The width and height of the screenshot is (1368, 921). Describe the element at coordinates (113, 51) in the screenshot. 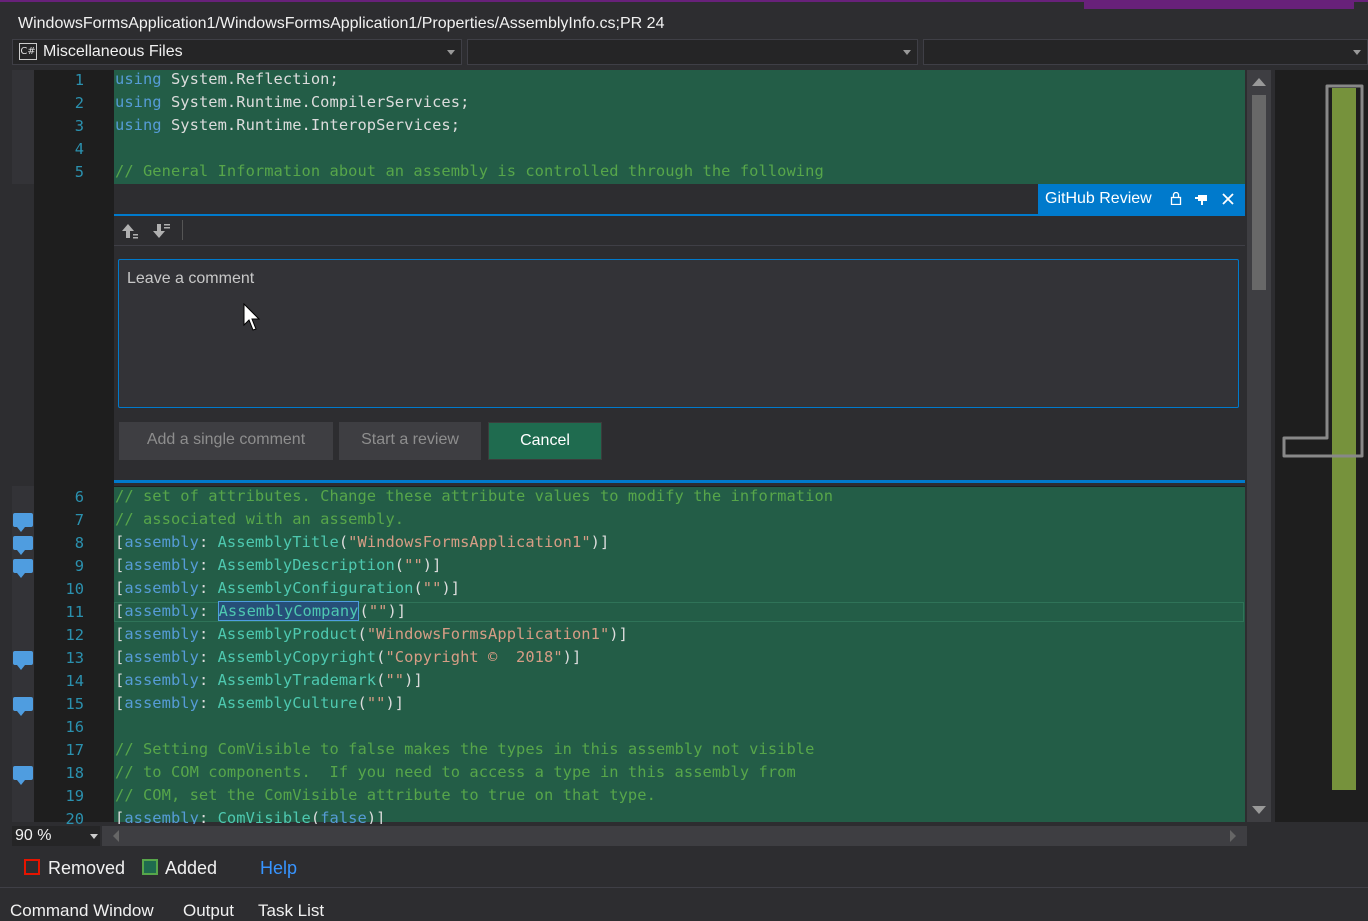

I see `project-combo-value: Miscellaneous Files` at that location.